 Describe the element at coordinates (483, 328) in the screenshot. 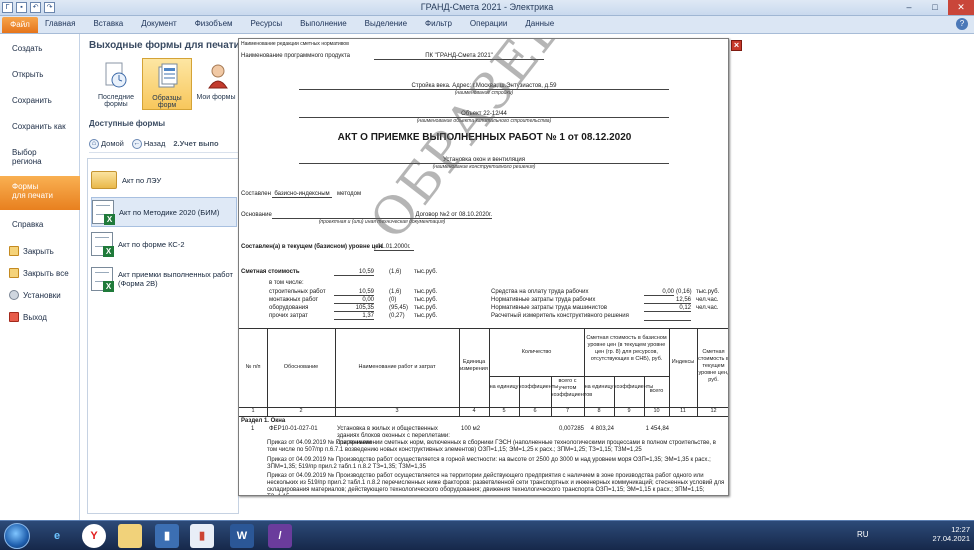

I see `table-top-border` at that location.